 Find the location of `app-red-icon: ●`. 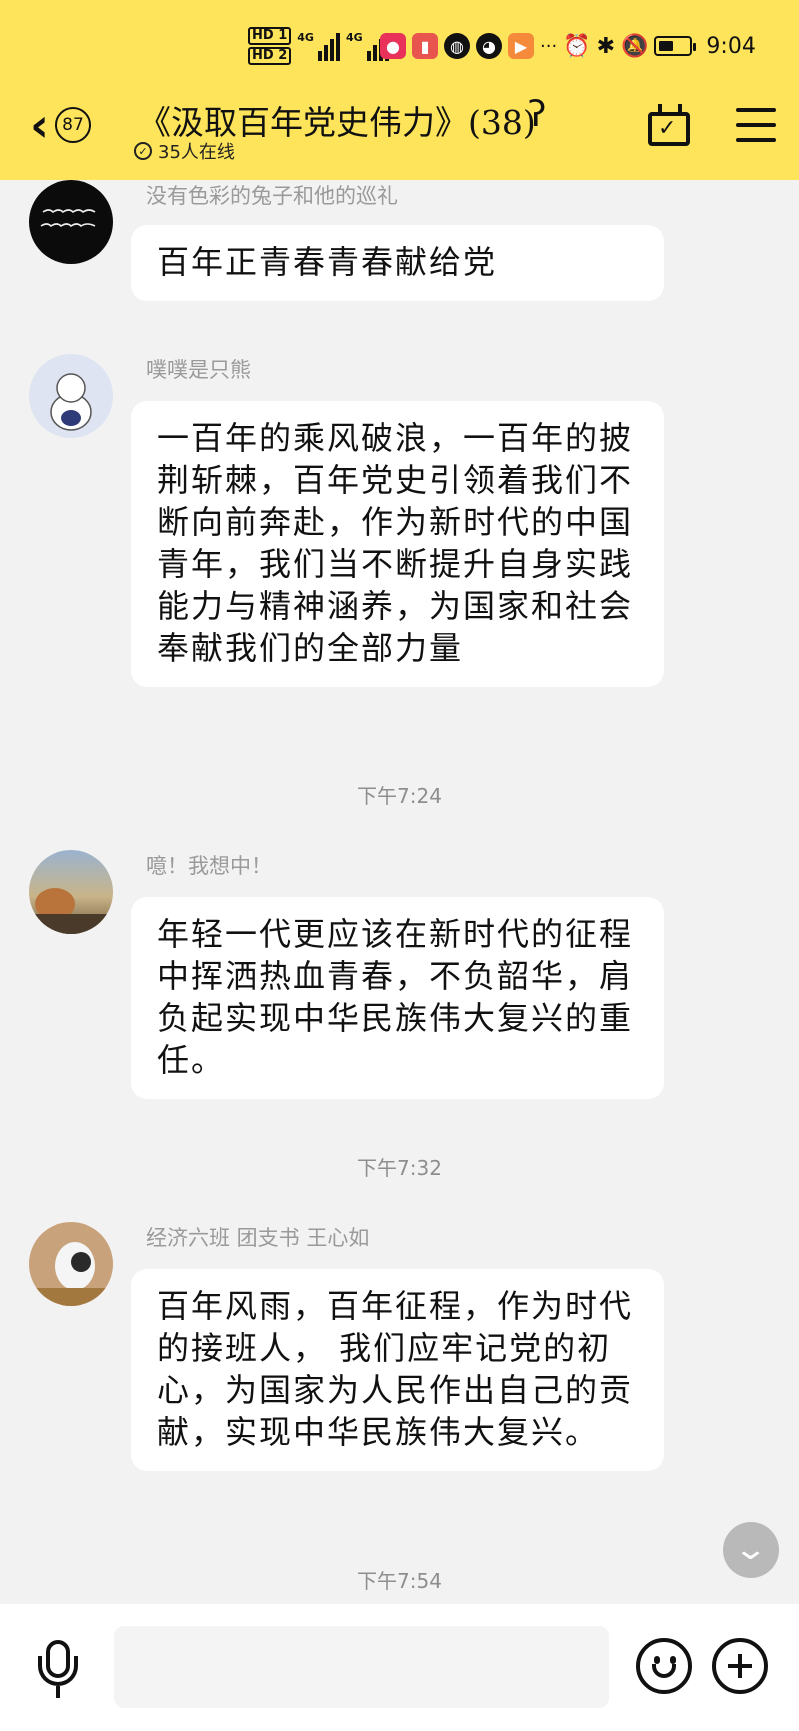

app-red-icon: ● is located at coordinates (393, 46).